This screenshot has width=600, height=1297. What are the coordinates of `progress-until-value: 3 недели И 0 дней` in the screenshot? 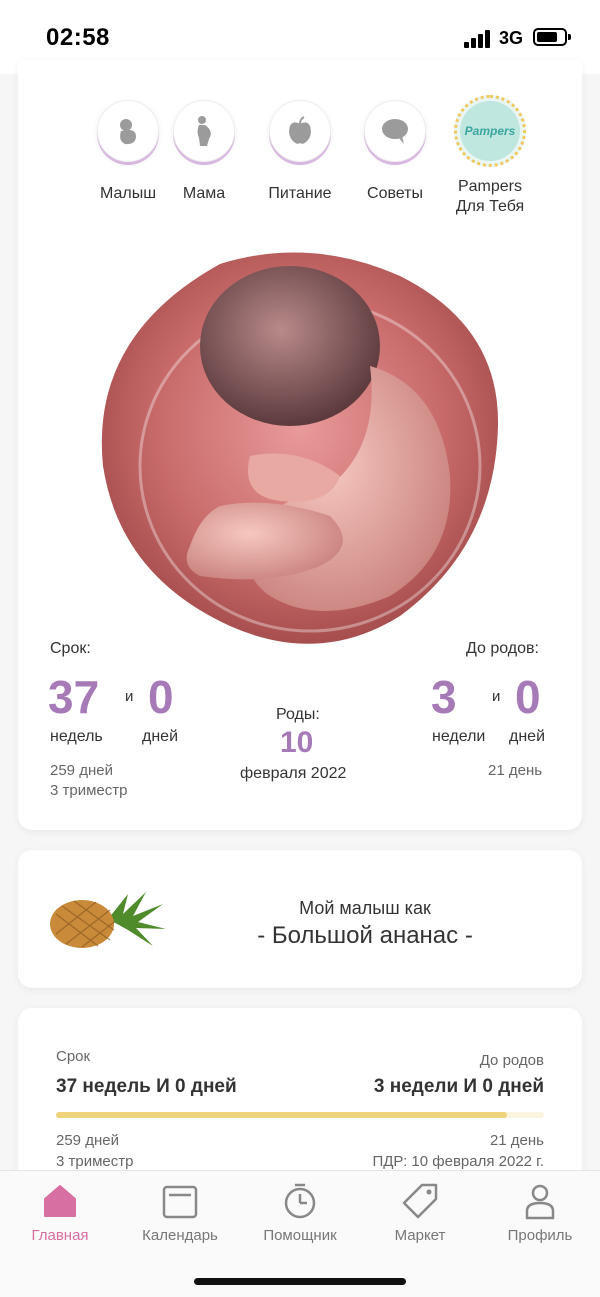 It's located at (458, 1086).